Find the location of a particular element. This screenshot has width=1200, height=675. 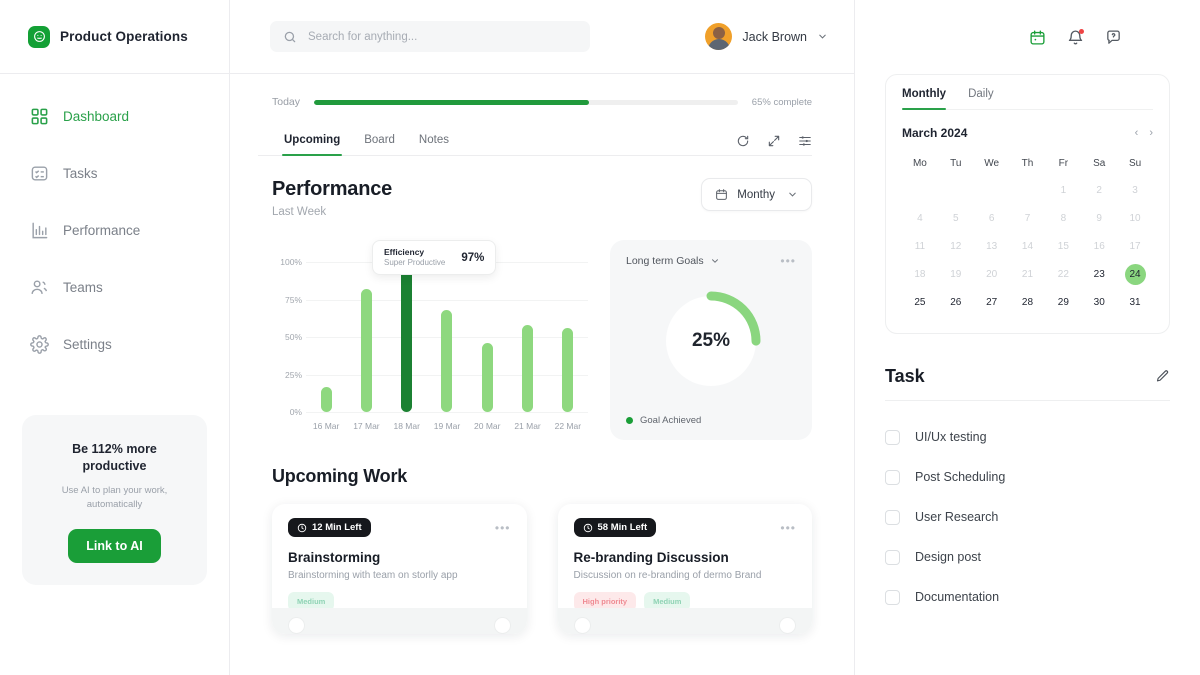

search-input is located at coordinates (442, 36).